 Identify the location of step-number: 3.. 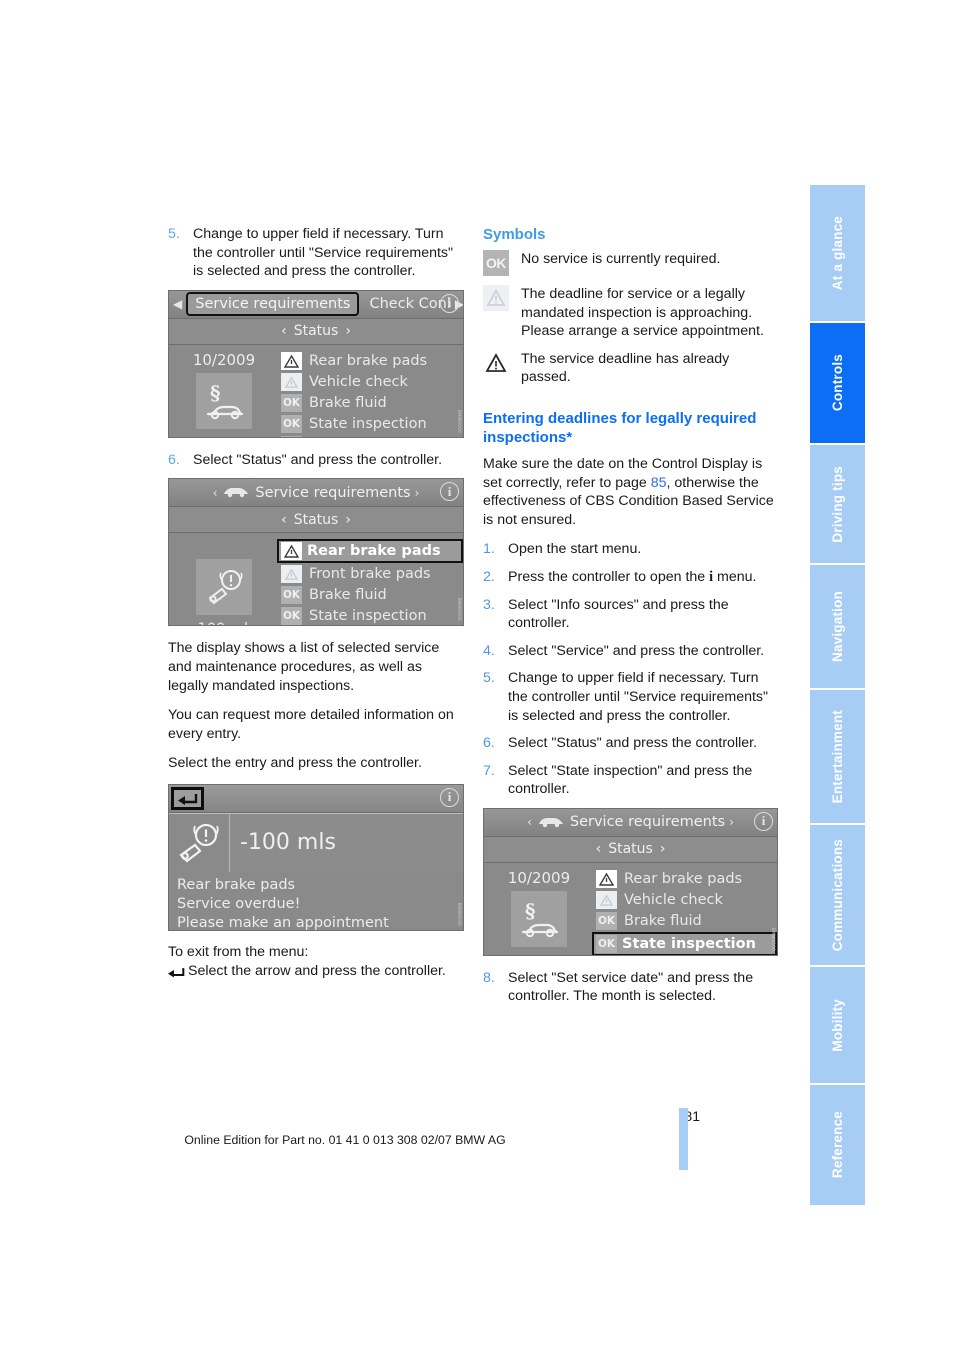
(489, 604).